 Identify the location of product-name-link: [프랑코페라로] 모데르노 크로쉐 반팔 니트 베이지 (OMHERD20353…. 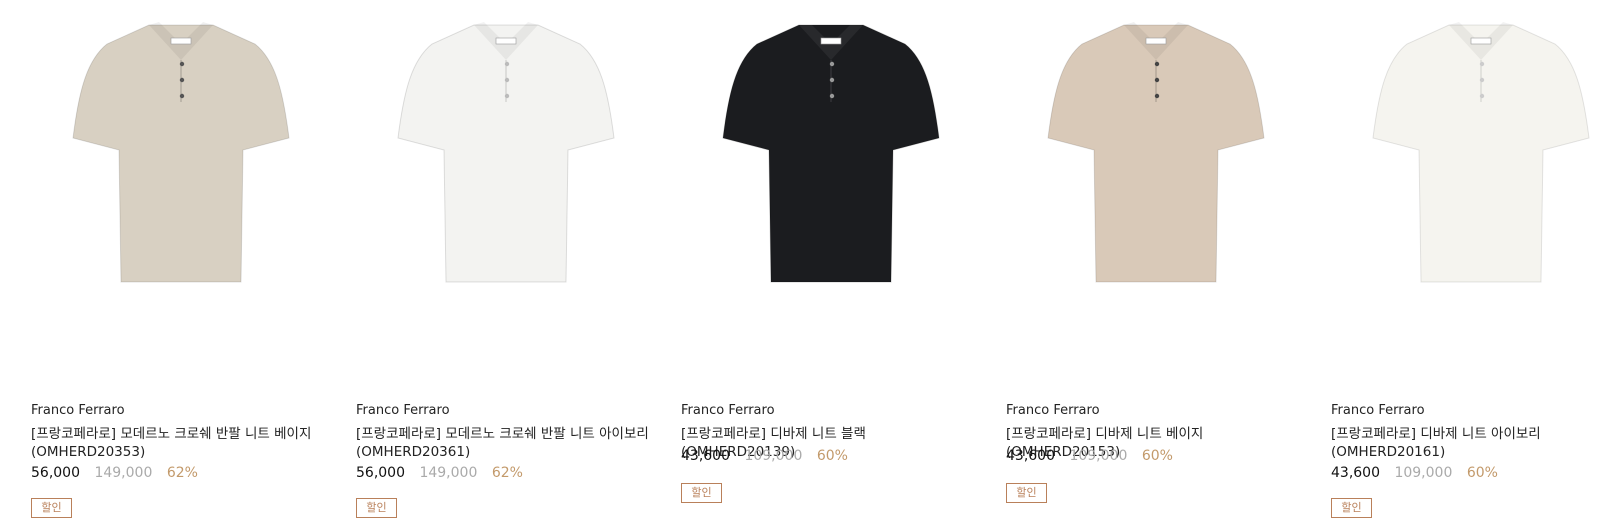
(181, 443).